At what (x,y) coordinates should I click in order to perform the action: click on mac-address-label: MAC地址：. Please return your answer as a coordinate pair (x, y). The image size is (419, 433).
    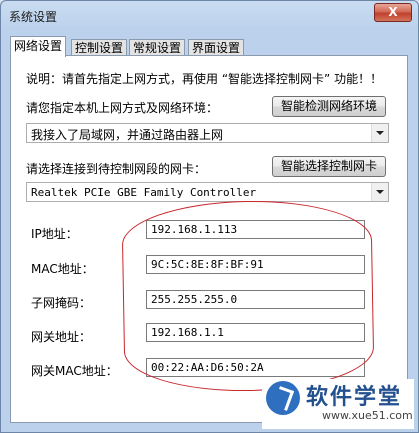
    Looking at the image, I should click on (62, 269).